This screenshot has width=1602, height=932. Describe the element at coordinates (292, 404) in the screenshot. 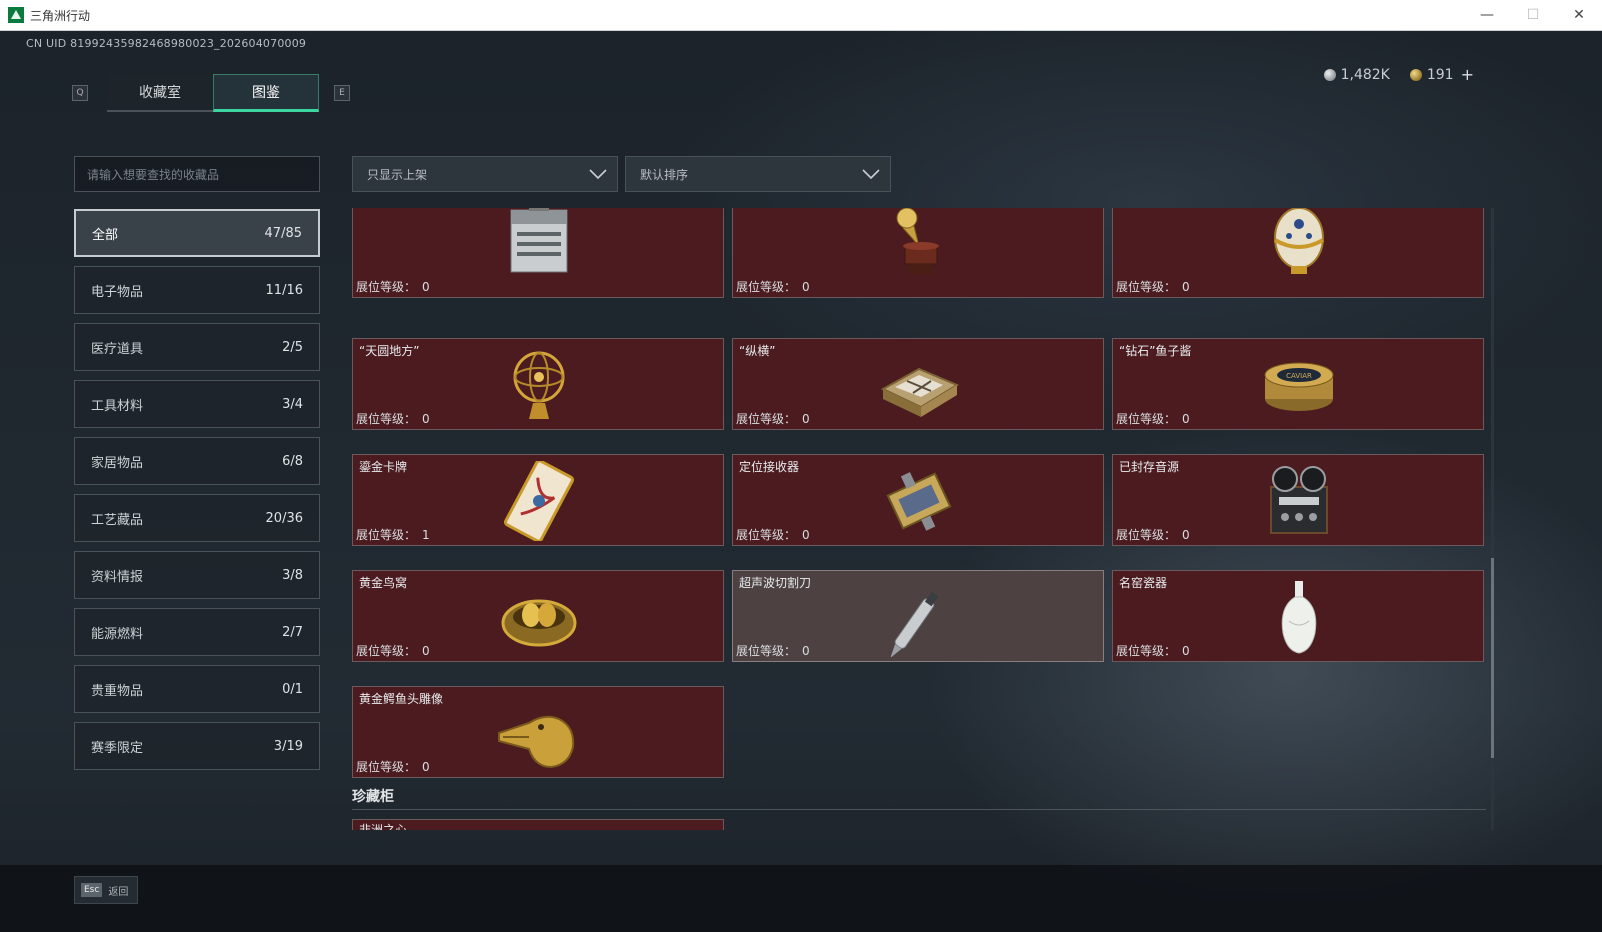

I see `category-count: 3/4` at that location.